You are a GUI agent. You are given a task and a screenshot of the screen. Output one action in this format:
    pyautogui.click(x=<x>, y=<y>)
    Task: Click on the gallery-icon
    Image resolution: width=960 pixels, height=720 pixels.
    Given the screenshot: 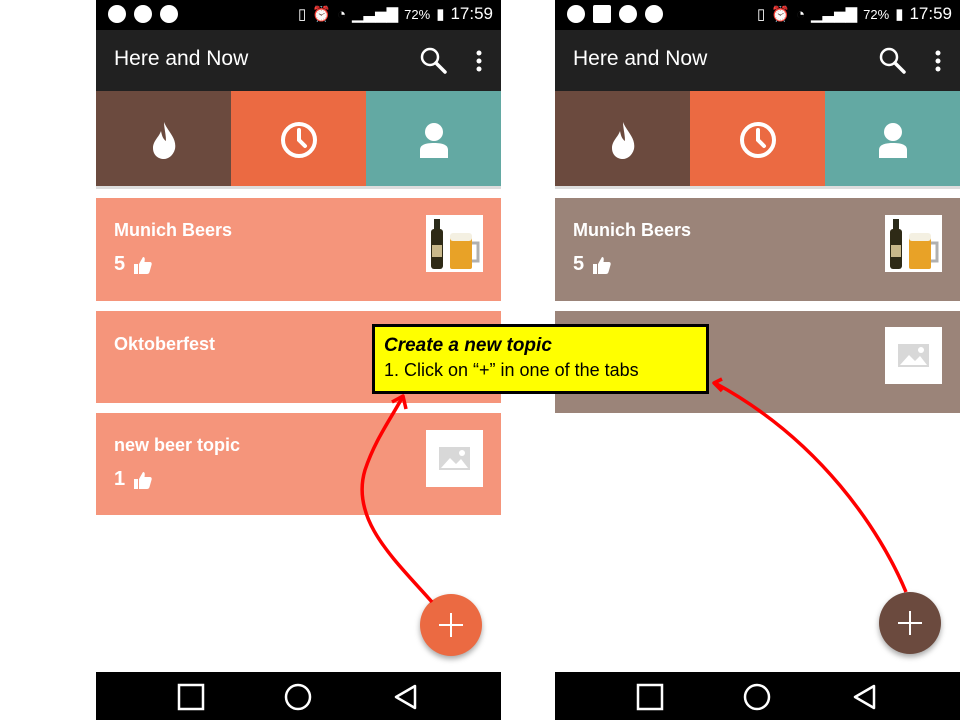 What is the action you would take?
    pyautogui.click(x=602, y=14)
    